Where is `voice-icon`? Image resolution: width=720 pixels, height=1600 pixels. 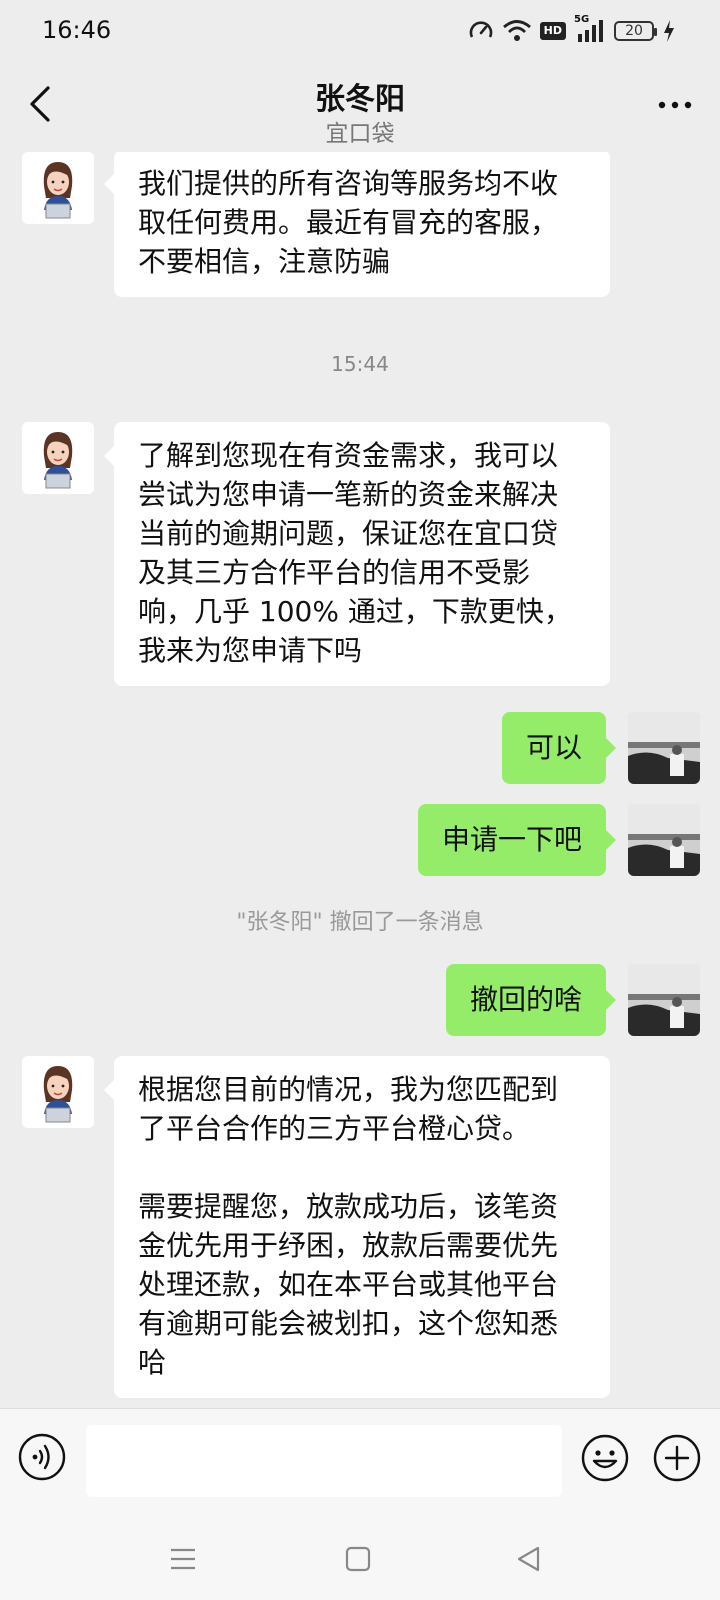
voice-icon is located at coordinates (42, 1457).